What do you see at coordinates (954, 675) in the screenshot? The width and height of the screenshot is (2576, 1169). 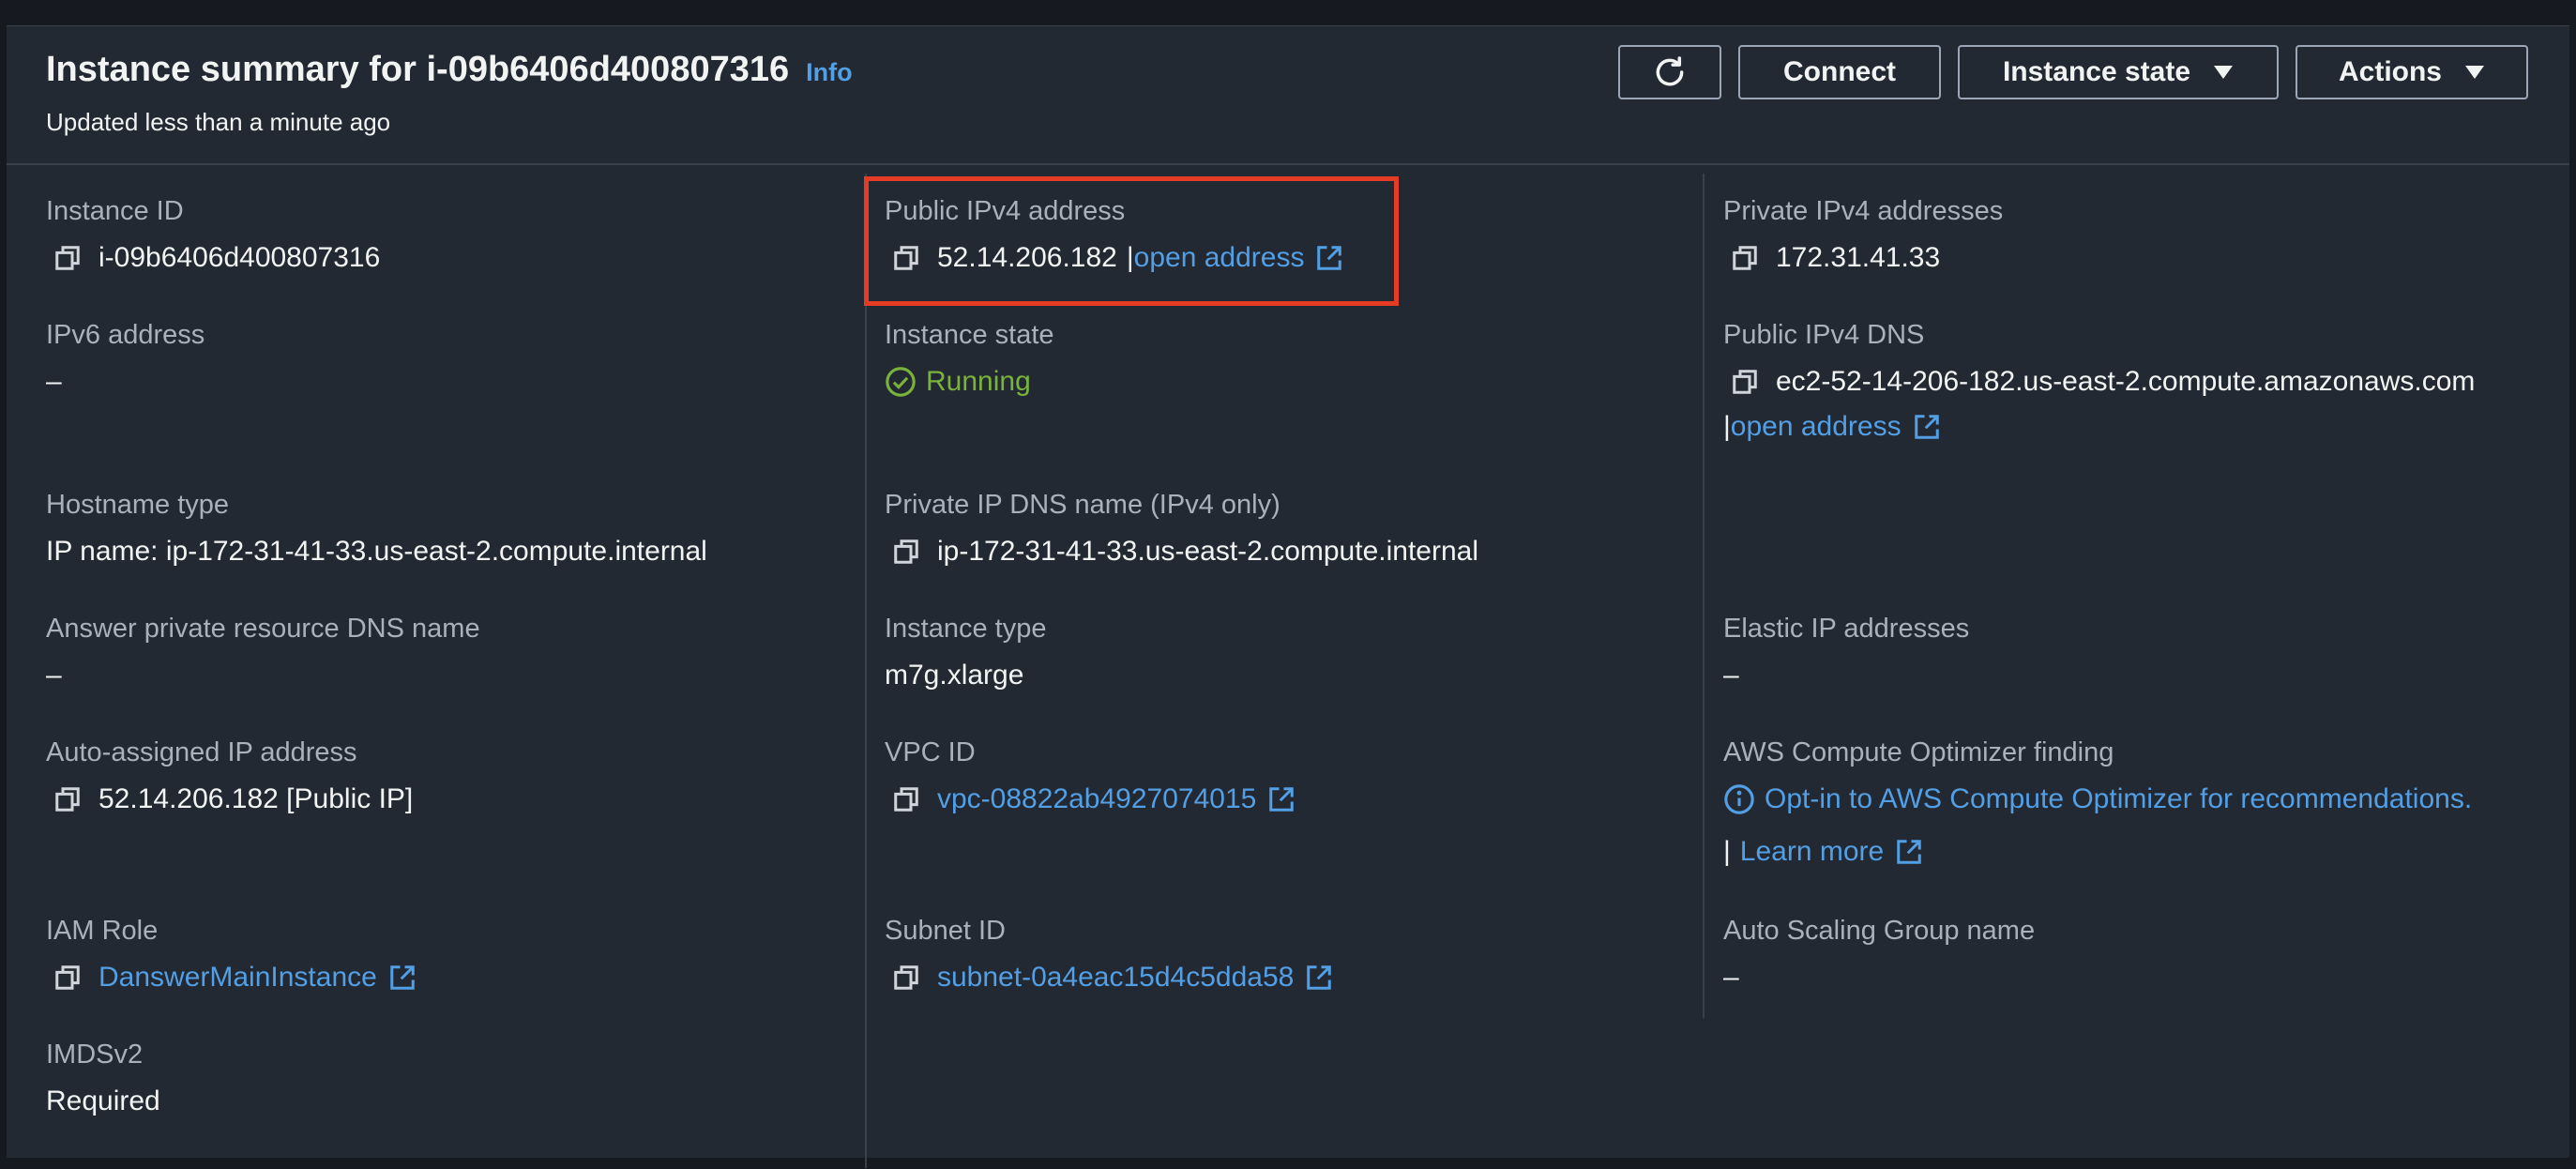 I see `instance-type-value: m7g.xlarge` at bounding box center [954, 675].